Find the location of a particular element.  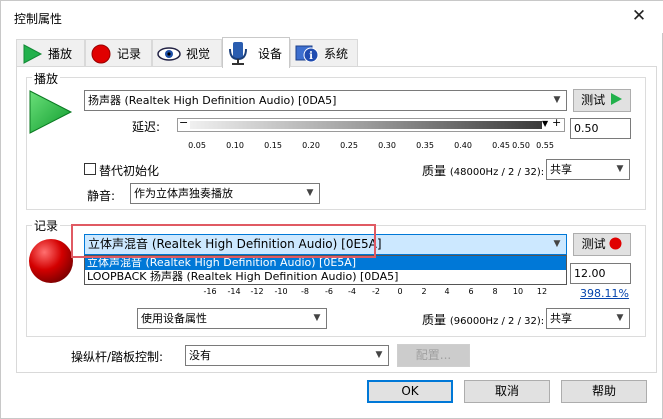

joystick-select: 没有 ▼ is located at coordinates (287, 355).